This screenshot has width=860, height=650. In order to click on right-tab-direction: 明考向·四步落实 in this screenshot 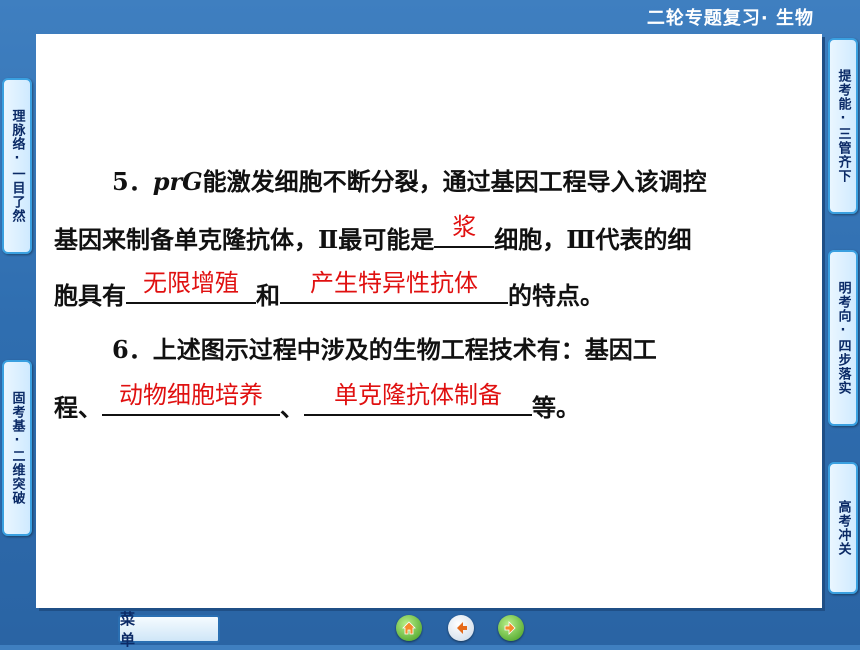, I will do `click(843, 338)`.